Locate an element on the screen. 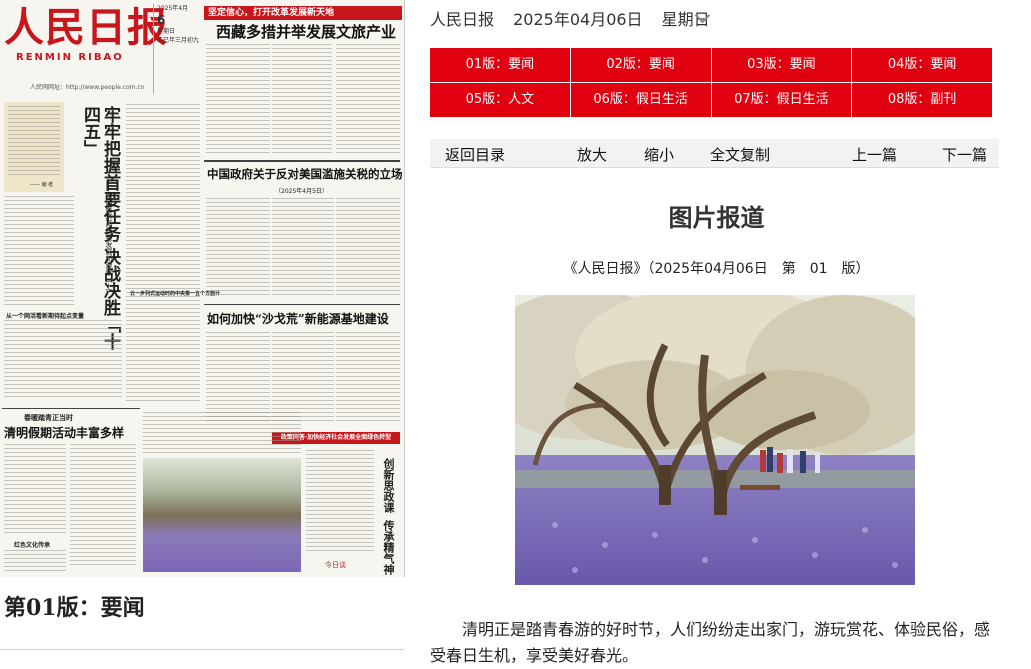  article-source: 《人民日报》（2025年04月06日 第 01 版） is located at coordinates (716, 269).